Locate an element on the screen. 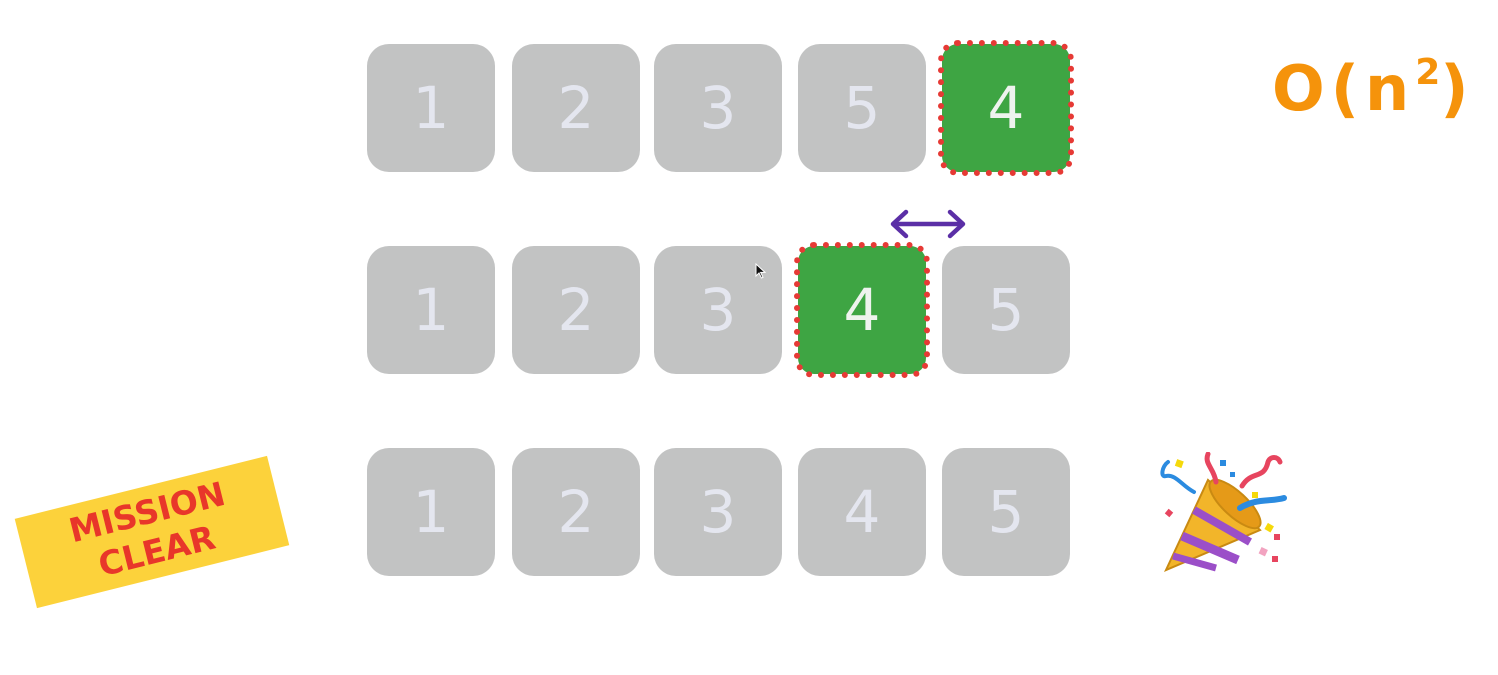  cursor-icon is located at coordinates (761, 271).